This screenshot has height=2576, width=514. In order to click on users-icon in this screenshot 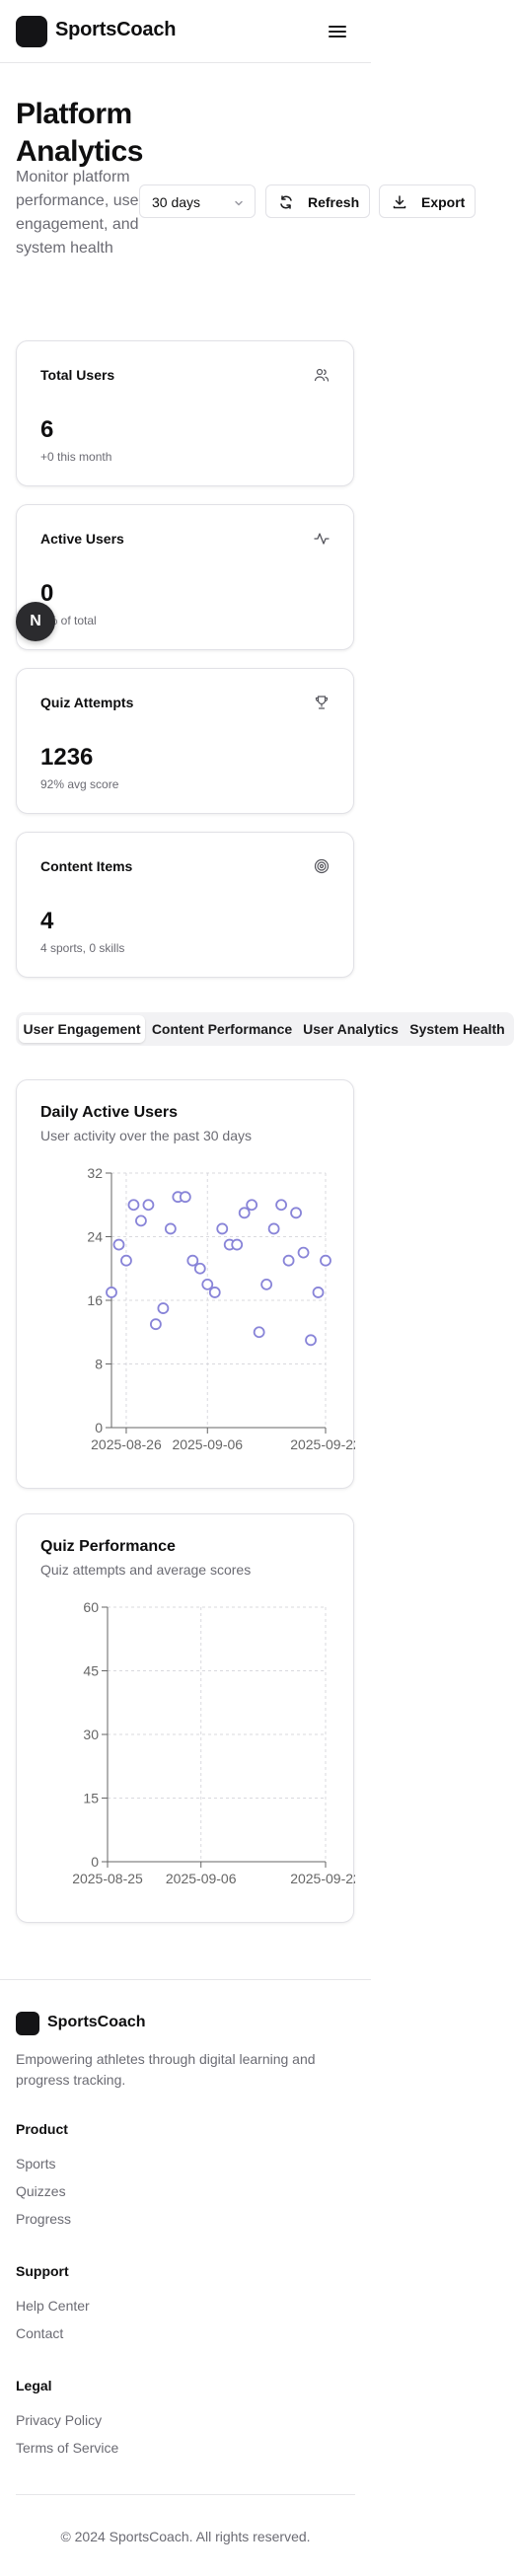, I will do `click(322, 375)`.